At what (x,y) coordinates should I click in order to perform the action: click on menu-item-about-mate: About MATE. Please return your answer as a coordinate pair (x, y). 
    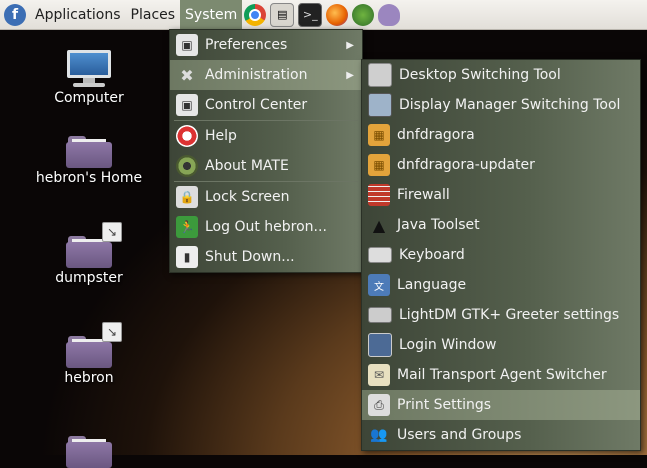
    Looking at the image, I should click on (266, 166).